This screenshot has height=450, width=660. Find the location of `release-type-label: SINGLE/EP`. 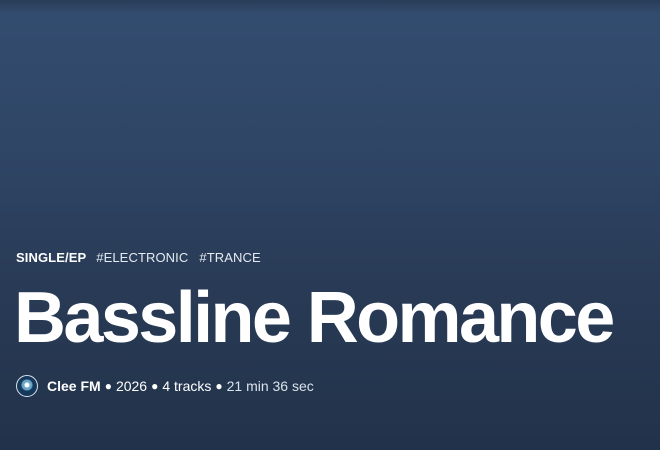

release-type-label: SINGLE/EP is located at coordinates (51, 257).